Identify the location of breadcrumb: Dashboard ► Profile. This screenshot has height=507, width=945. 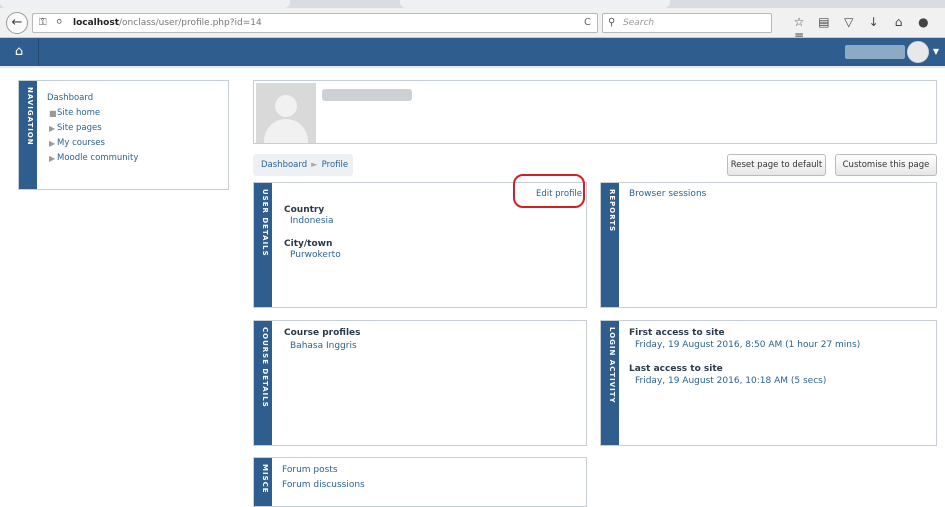
(303, 165).